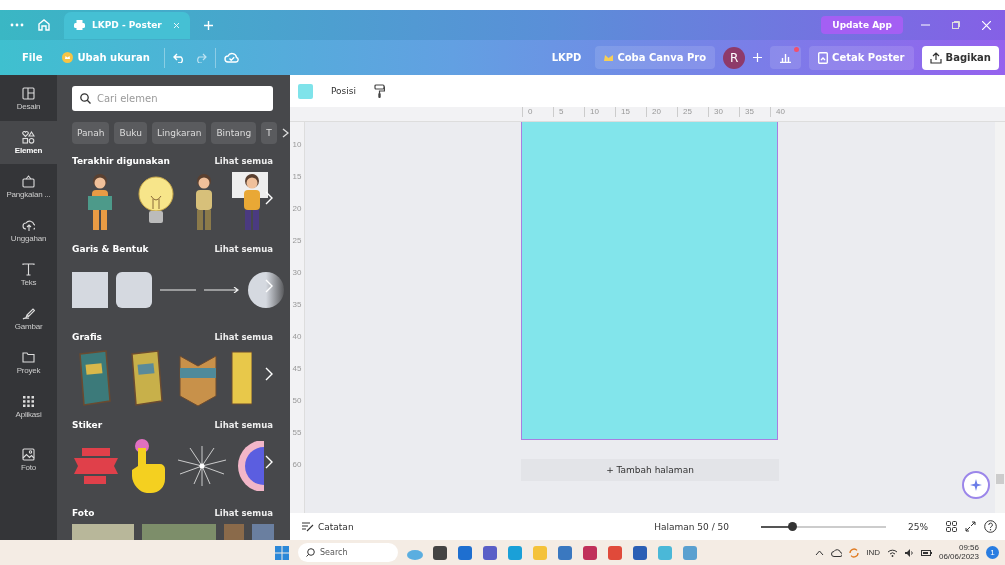  I want to click on add-page-button: + Tambah halaman, so click(650, 470).